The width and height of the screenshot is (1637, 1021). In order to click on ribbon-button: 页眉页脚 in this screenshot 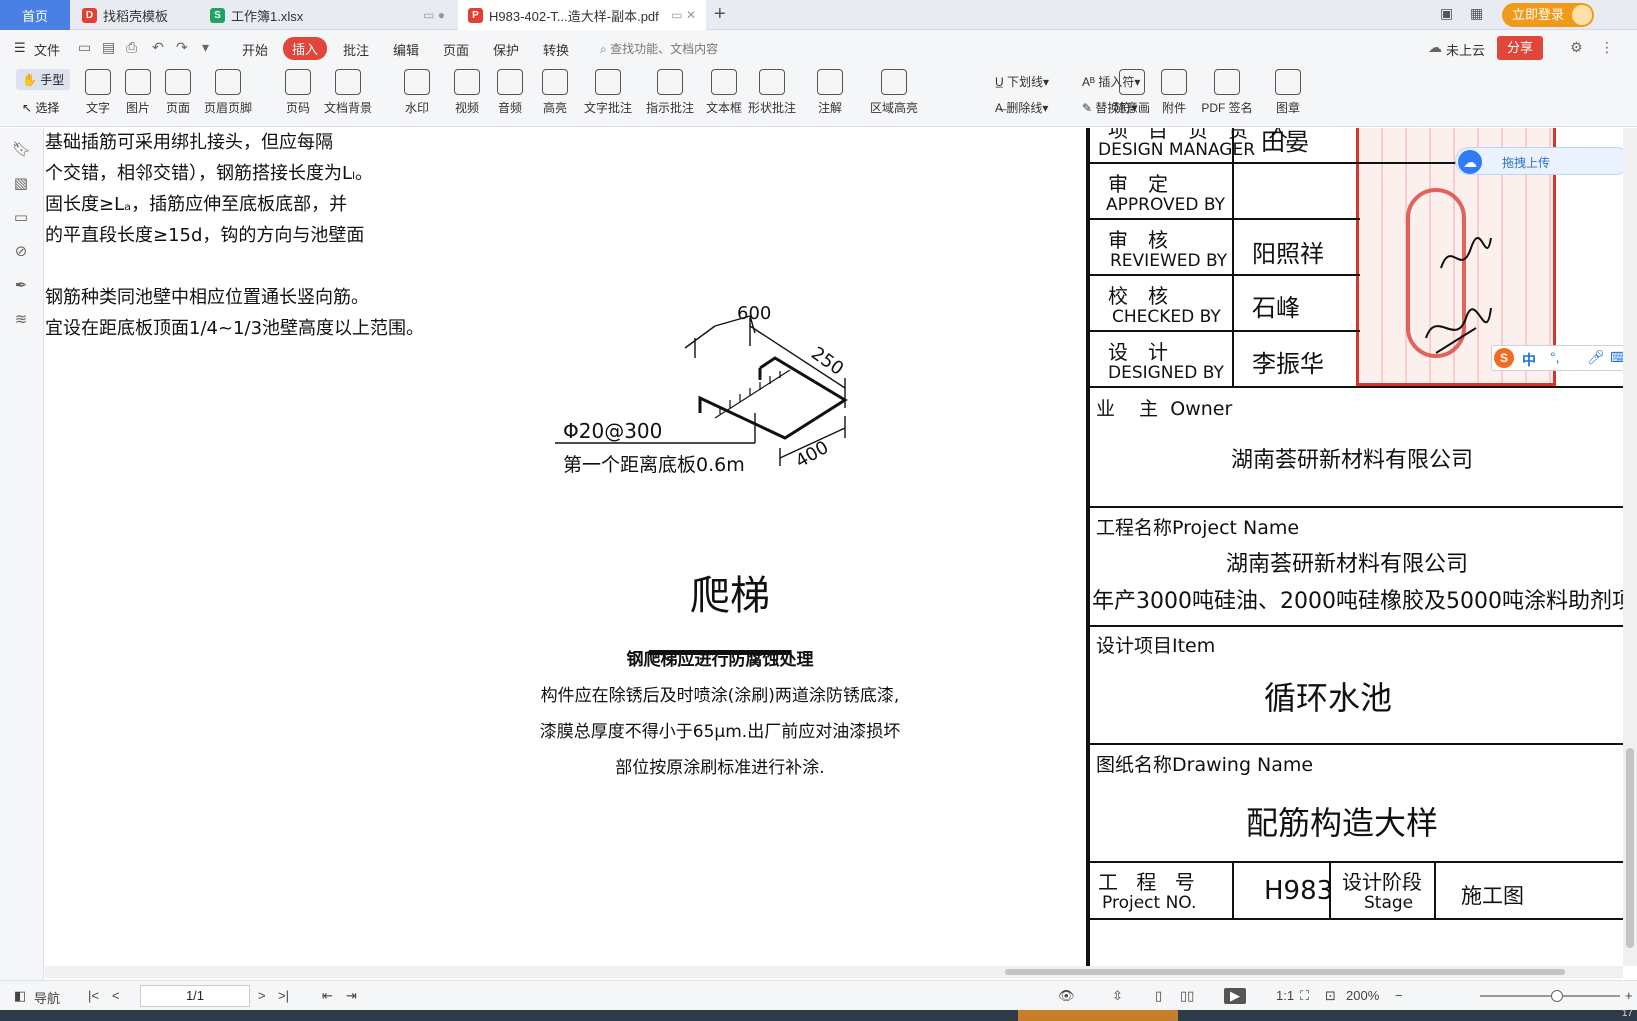, I will do `click(228, 92)`.